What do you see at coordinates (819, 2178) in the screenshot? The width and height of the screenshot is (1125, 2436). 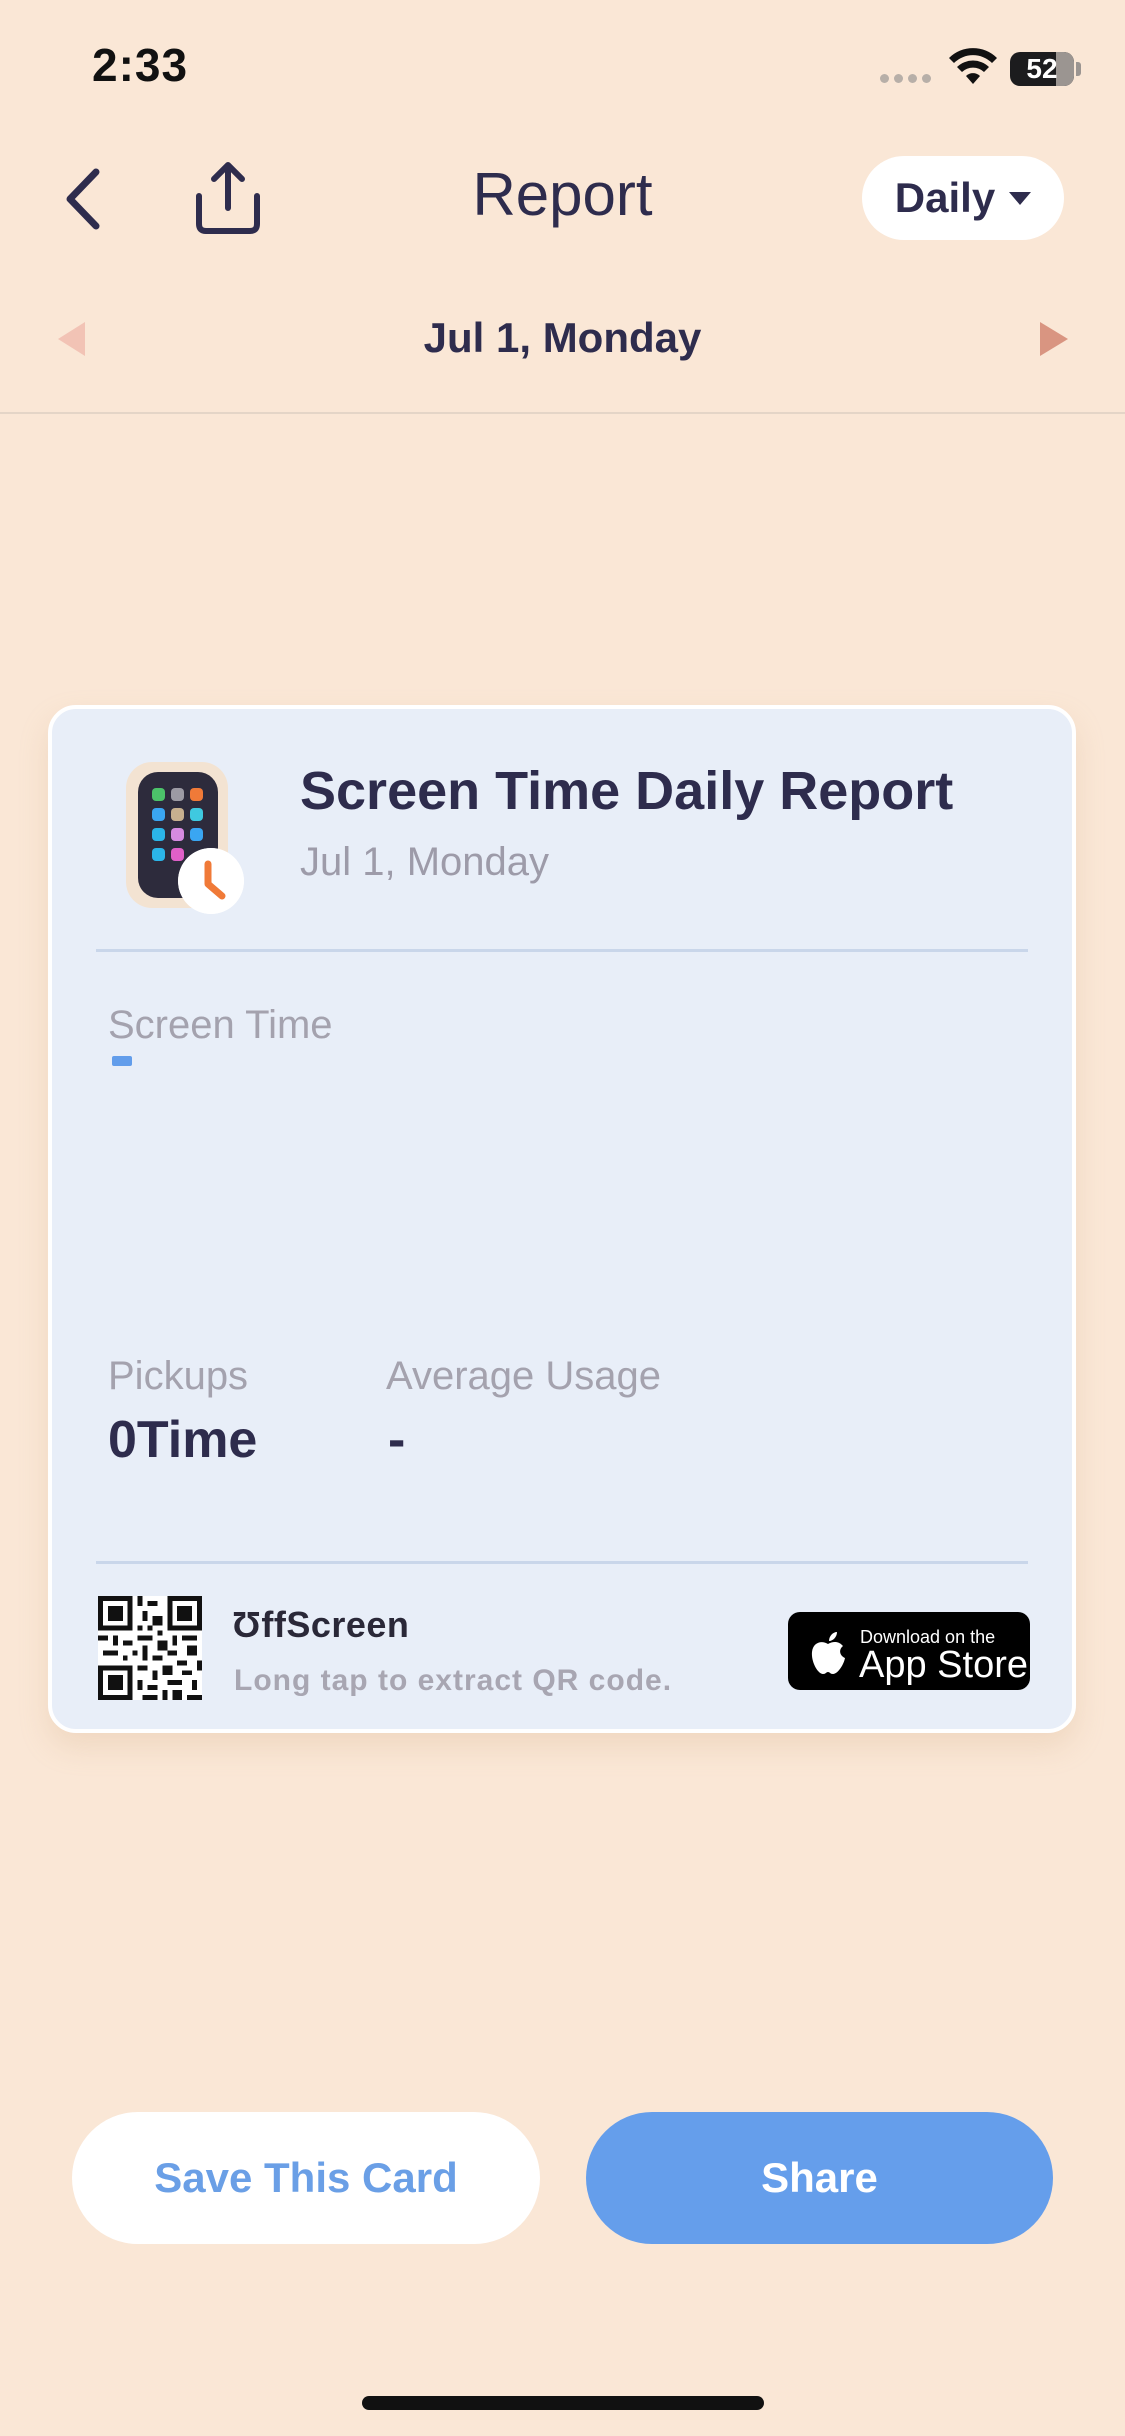 I see `share-button: Share` at bounding box center [819, 2178].